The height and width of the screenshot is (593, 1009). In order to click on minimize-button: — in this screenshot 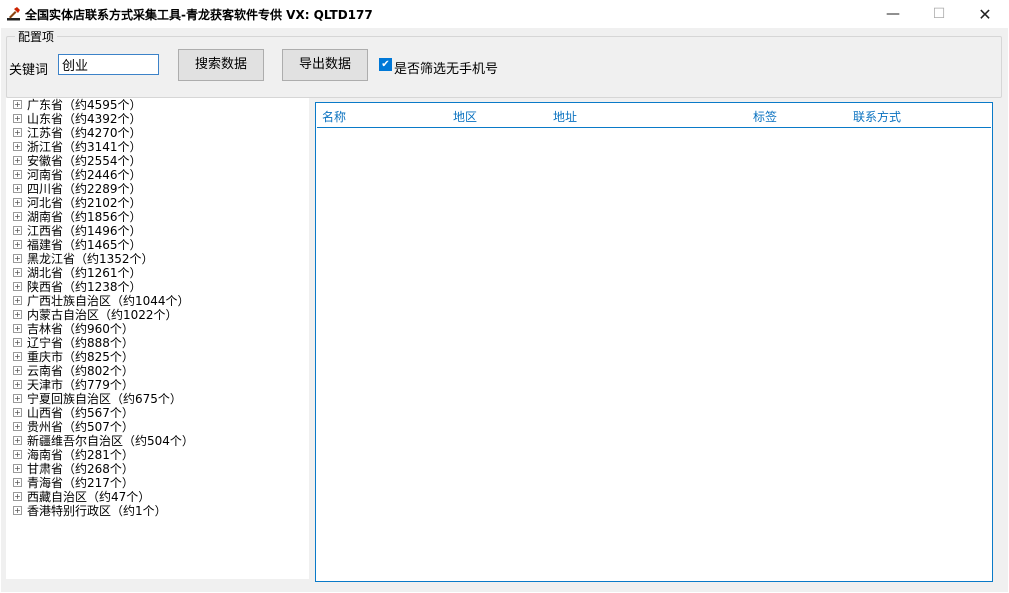, I will do `click(893, 14)`.